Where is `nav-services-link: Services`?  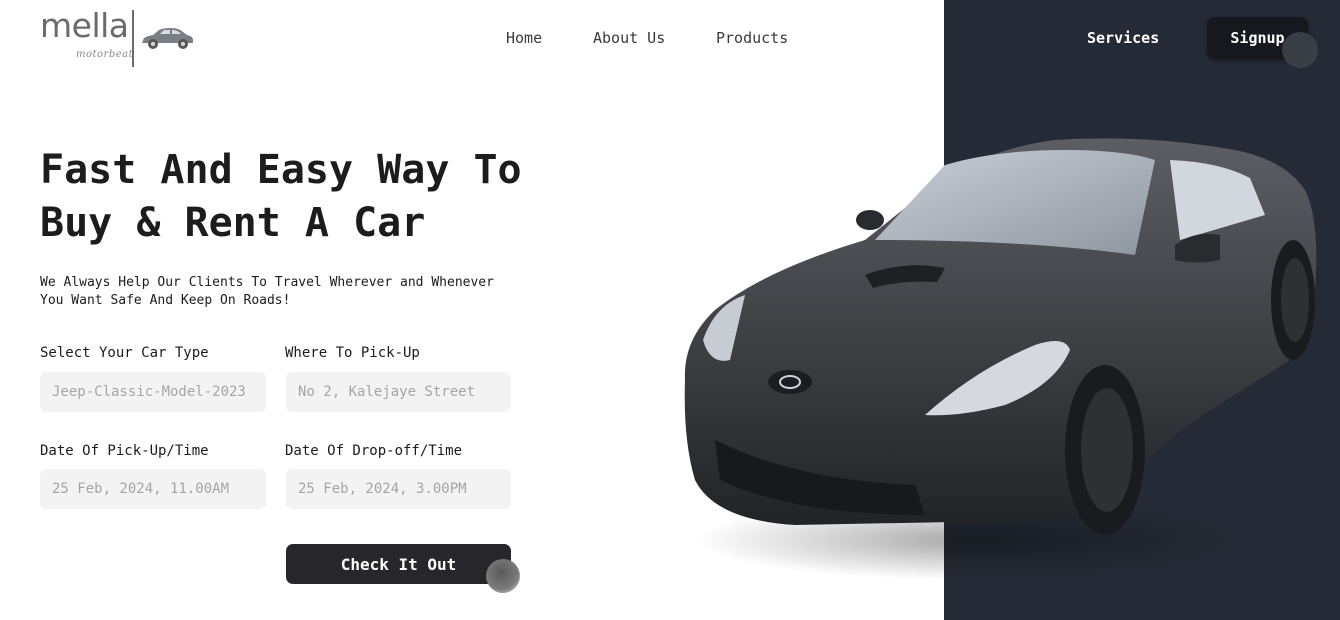
nav-services-link: Services is located at coordinates (1123, 38).